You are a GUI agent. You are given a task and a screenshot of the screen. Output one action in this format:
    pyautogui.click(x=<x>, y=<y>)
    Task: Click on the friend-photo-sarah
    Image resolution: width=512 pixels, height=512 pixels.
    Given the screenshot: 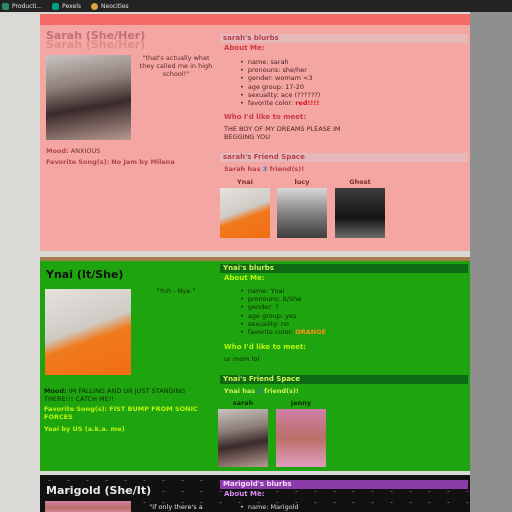 What is the action you would take?
    pyautogui.click(x=243, y=438)
    